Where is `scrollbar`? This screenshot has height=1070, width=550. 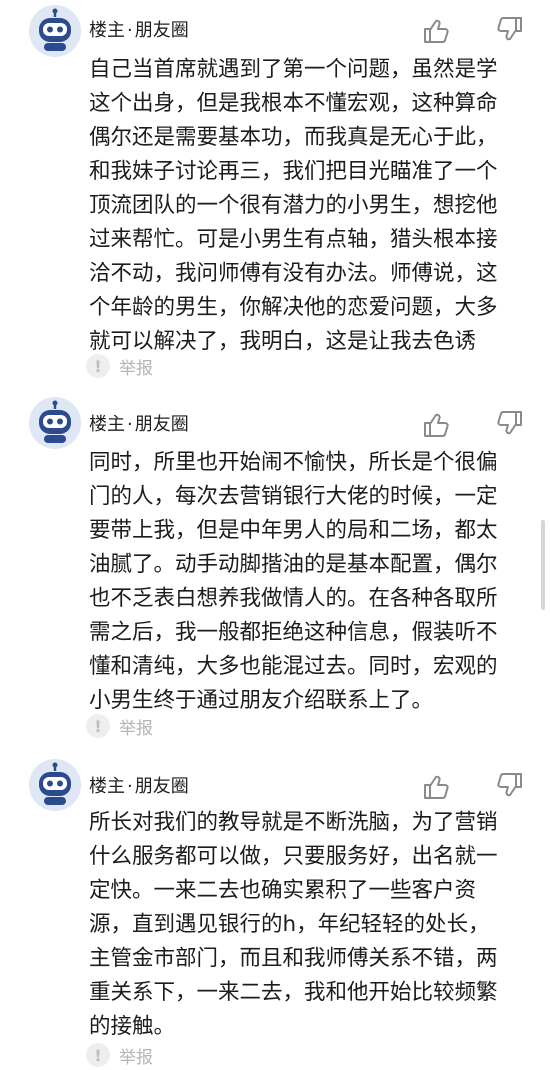
scrollbar is located at coordinates (543, 565).